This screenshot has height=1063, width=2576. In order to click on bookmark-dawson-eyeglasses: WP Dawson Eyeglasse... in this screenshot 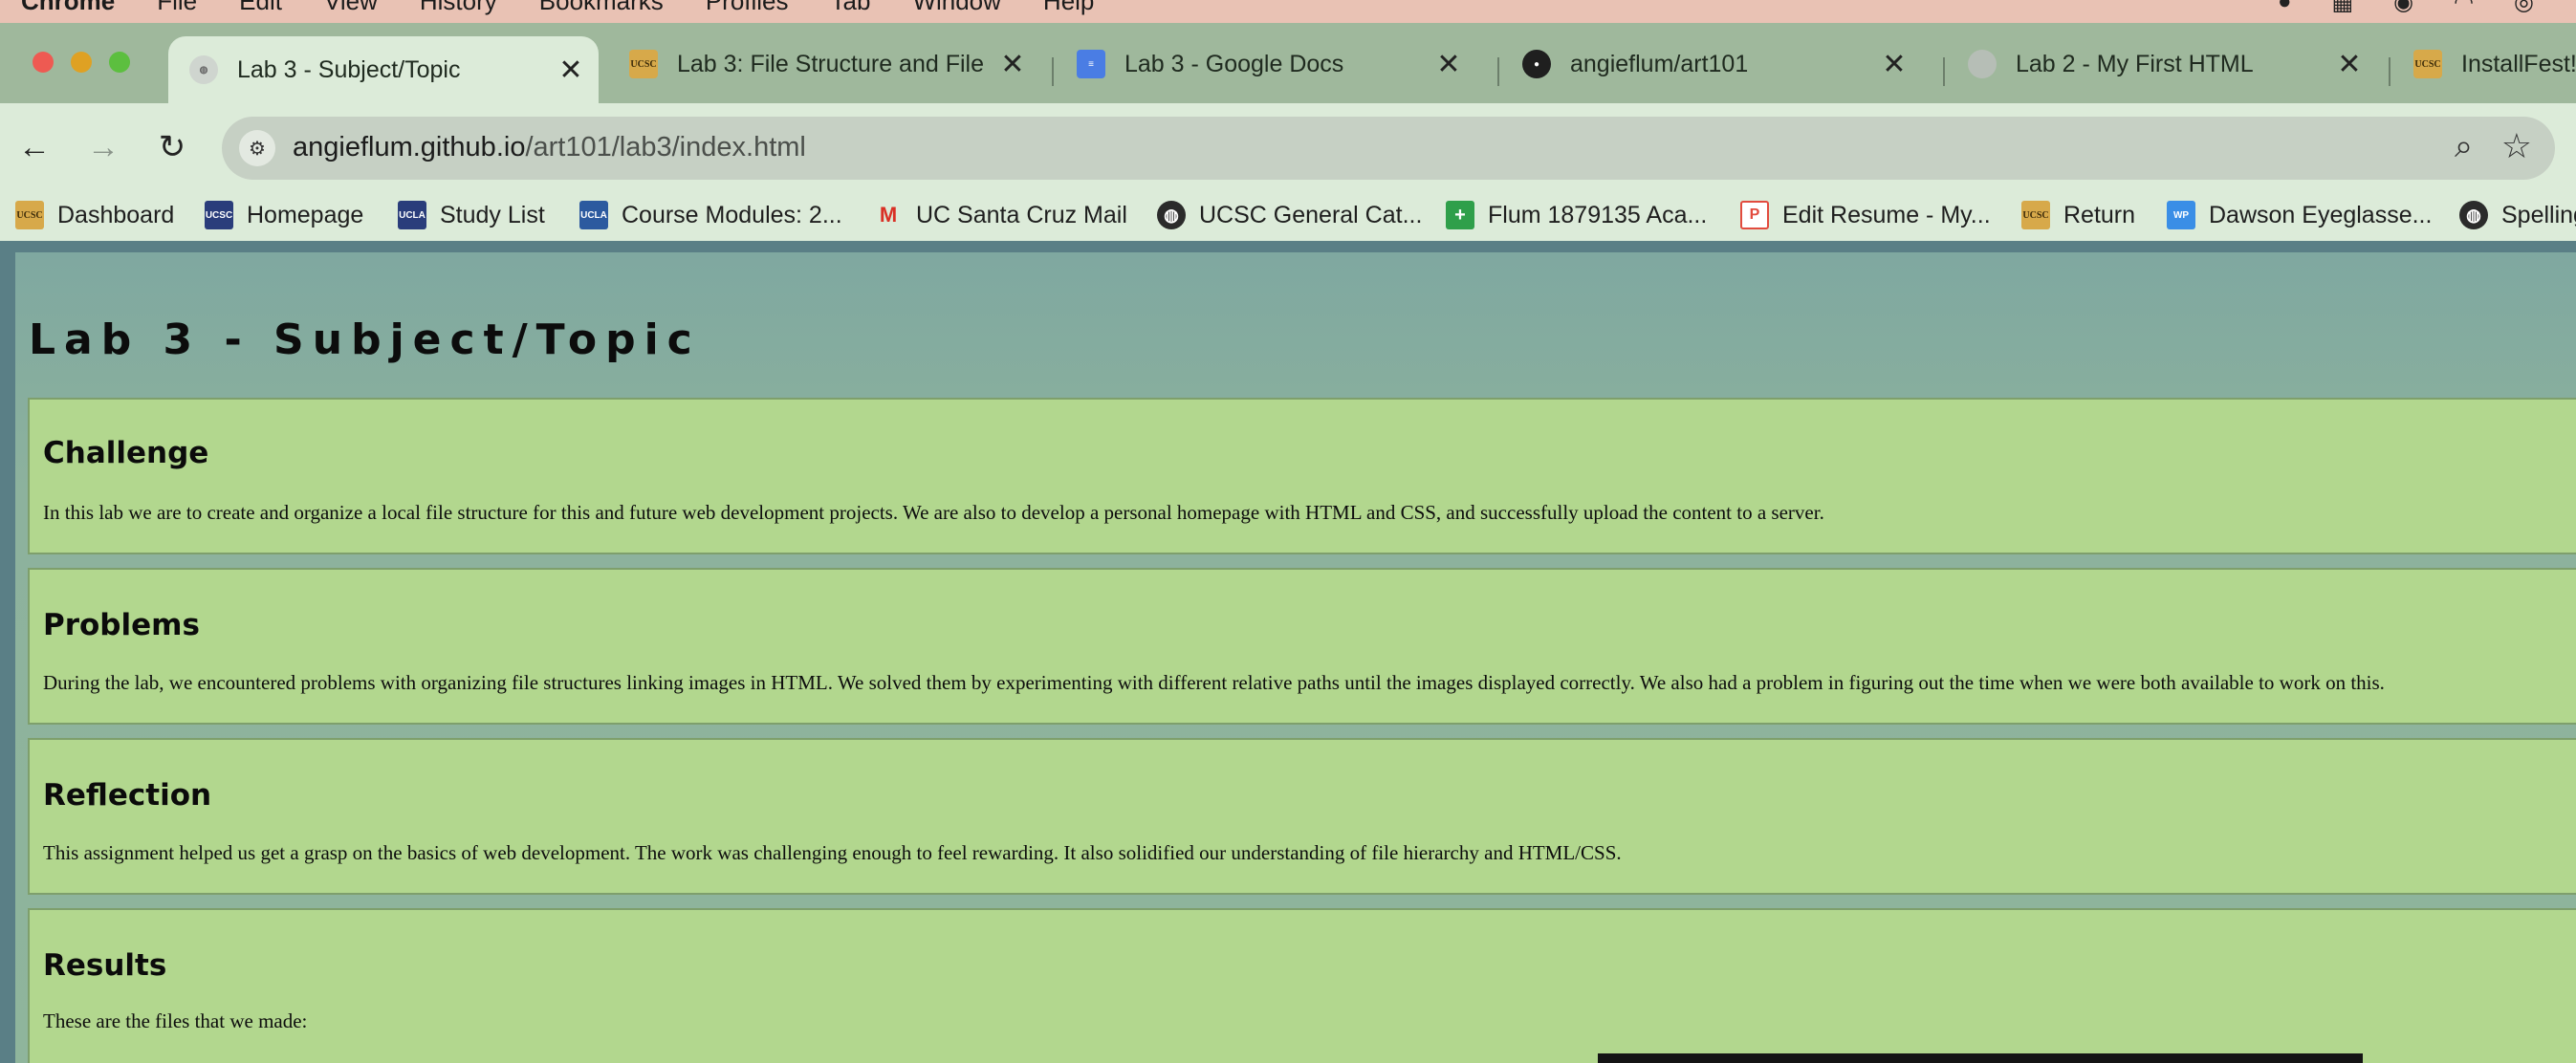, I will do `click(2299, 215)`.